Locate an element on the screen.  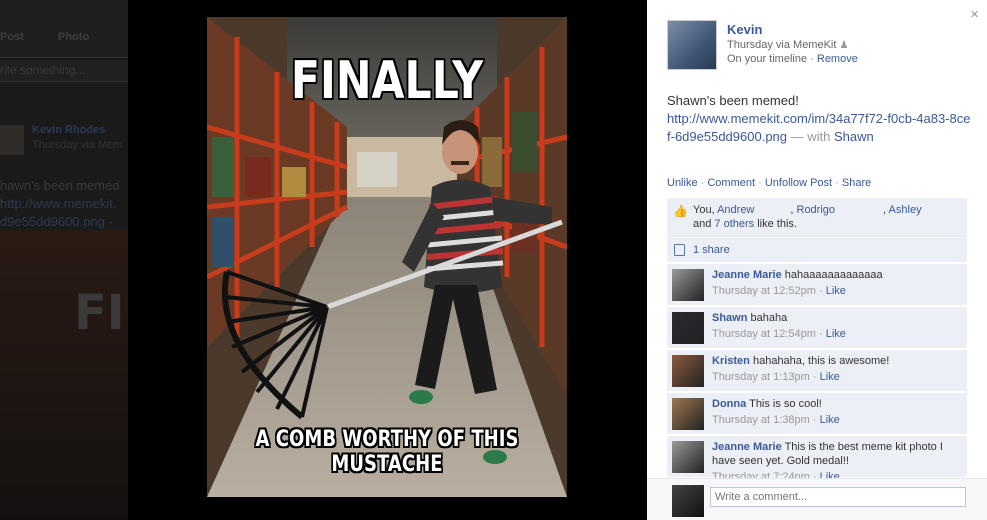
comment-meta: Thursday at 1:38pm · Like is located at coordinates (776, 420).